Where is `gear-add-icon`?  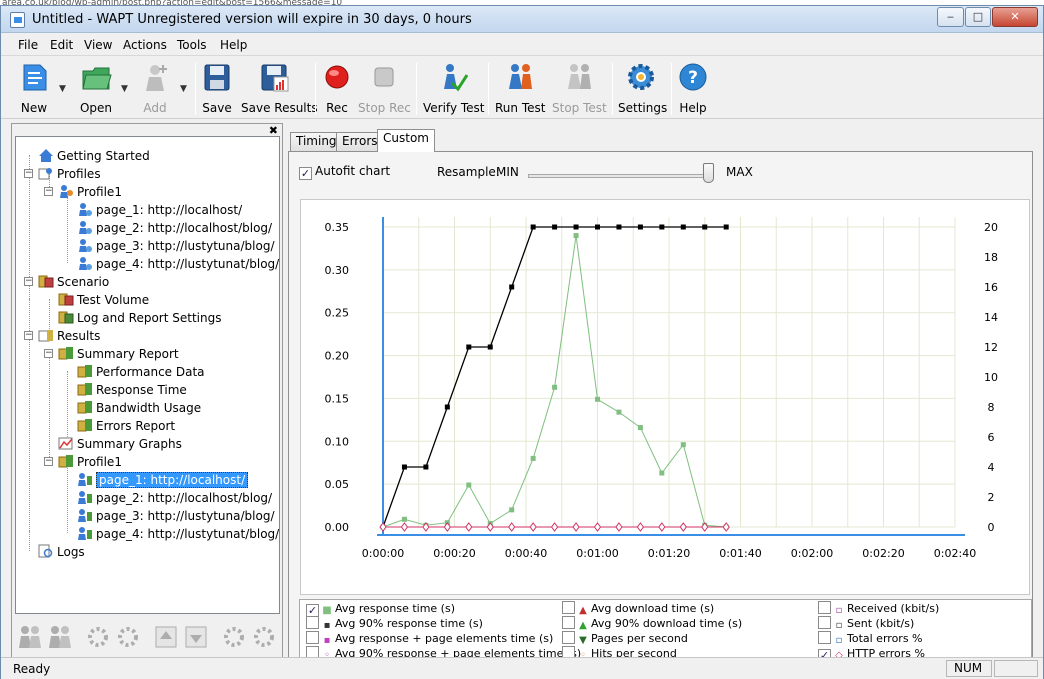 gear-add-icon is located at coordinates (98, 637).